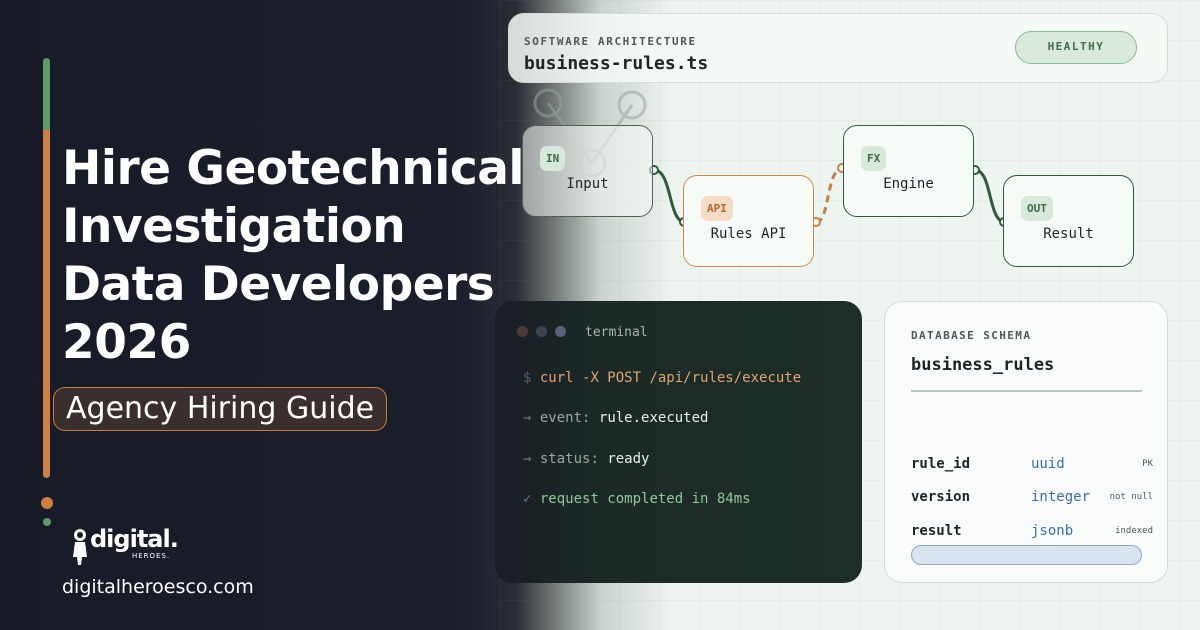  Describe the element at coordinates (565, 418) in the screenshot. I see `event-key: event:` at that location.